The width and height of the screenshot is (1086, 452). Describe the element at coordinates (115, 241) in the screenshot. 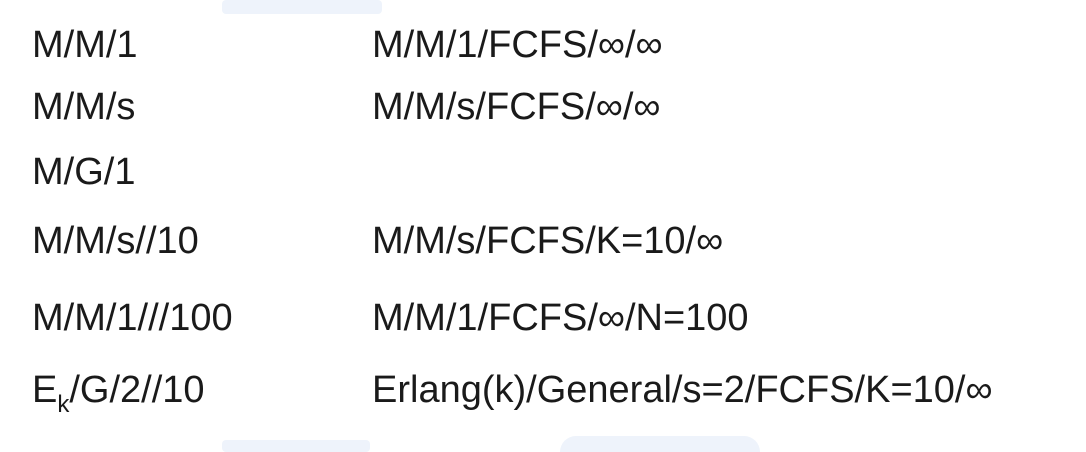

I see `kendall-short-notation: M/M/s//10` at that location.